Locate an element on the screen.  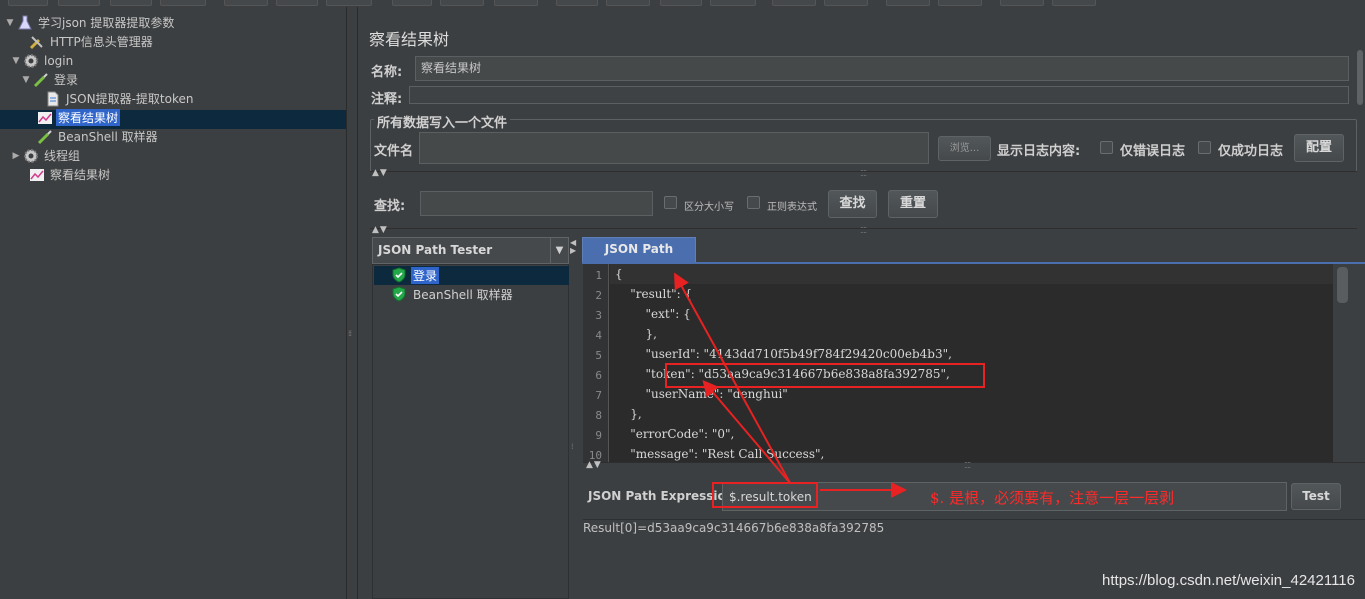
line-number-gutter: 1 2 3 4 5 6 7 8 9 10 is located at coordinates (596, 363).